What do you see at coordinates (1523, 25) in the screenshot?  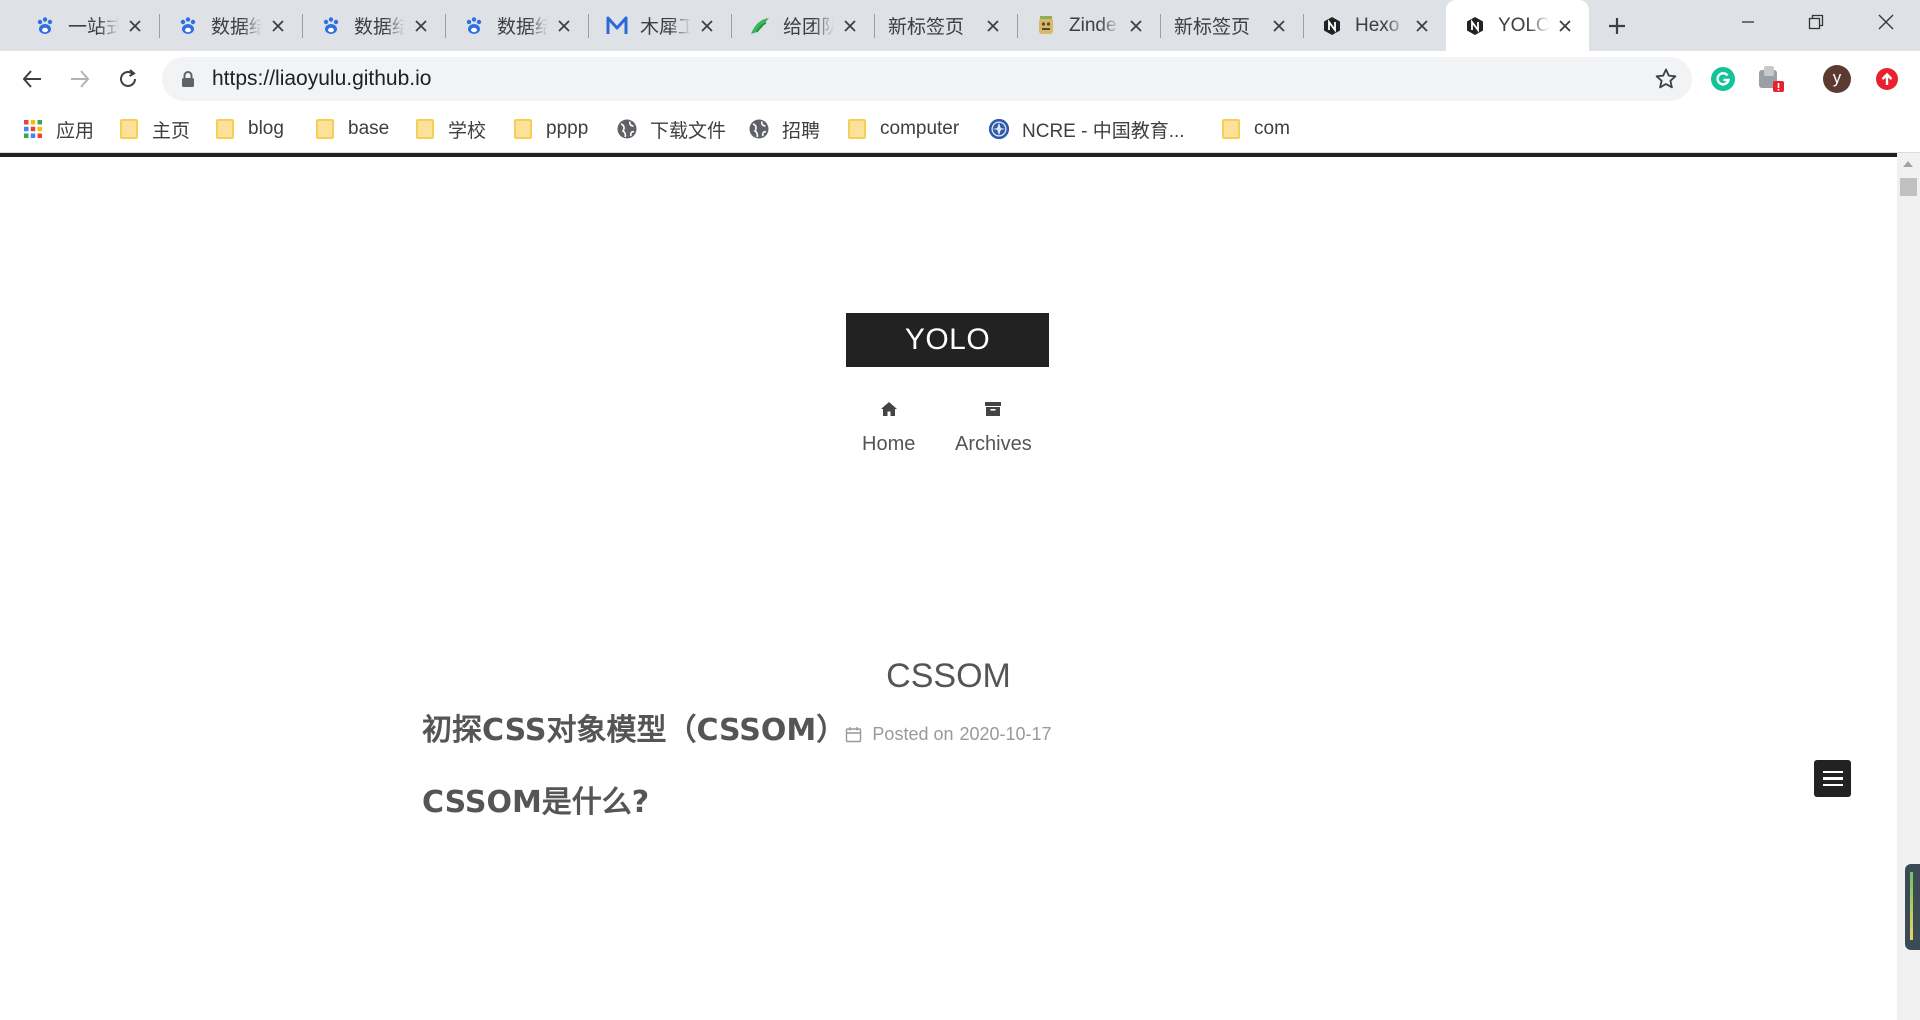 I see `tab-title: YOLO` at bounding box center [1523, 25].